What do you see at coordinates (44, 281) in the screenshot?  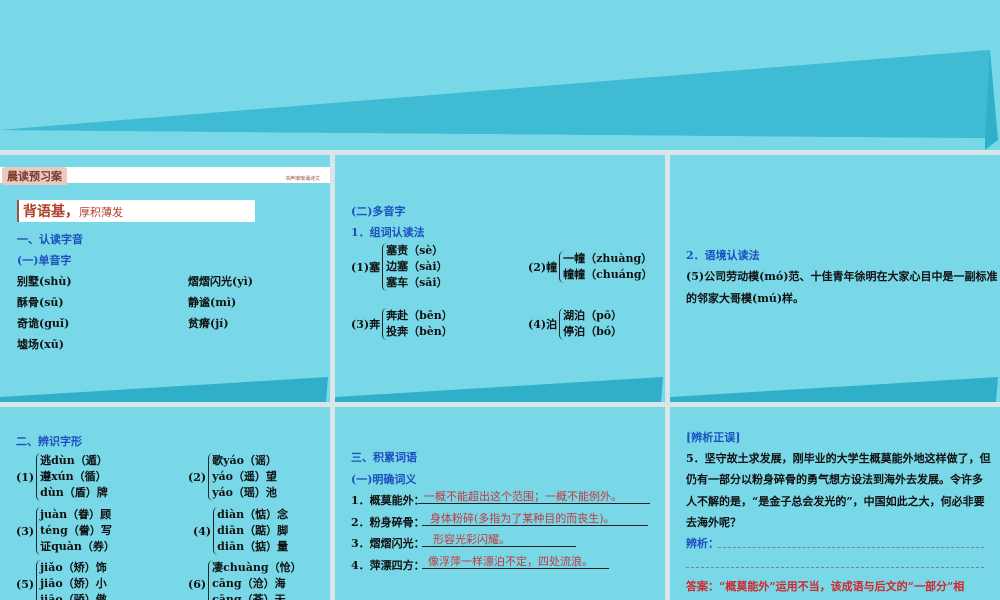 I see `item: 别墅(shù)` at bounding box center [44, 281].